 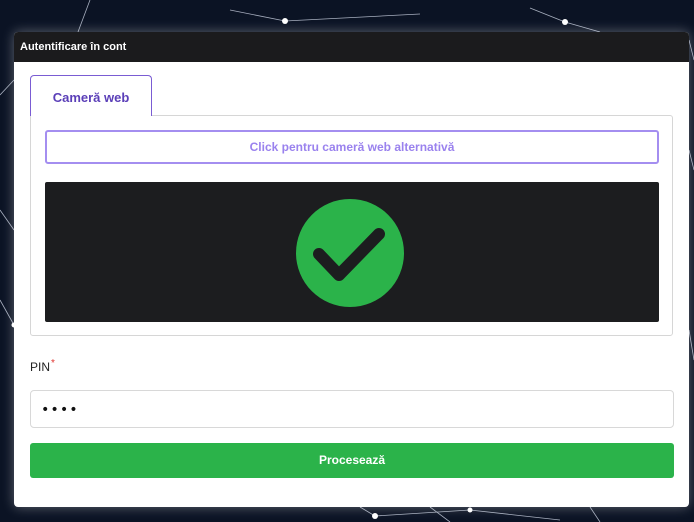 I want to click on pin-input: ••••, so click(x=352, y=409).